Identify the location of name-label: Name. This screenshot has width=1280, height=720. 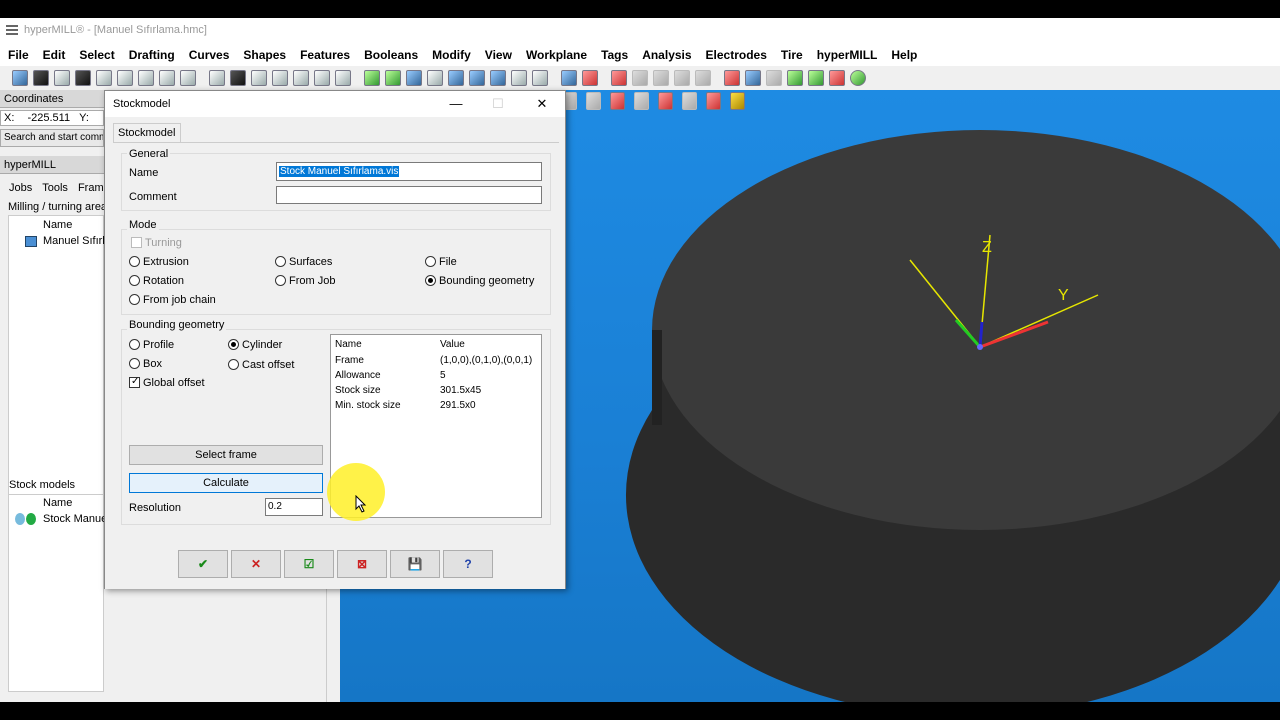
(144, 173).